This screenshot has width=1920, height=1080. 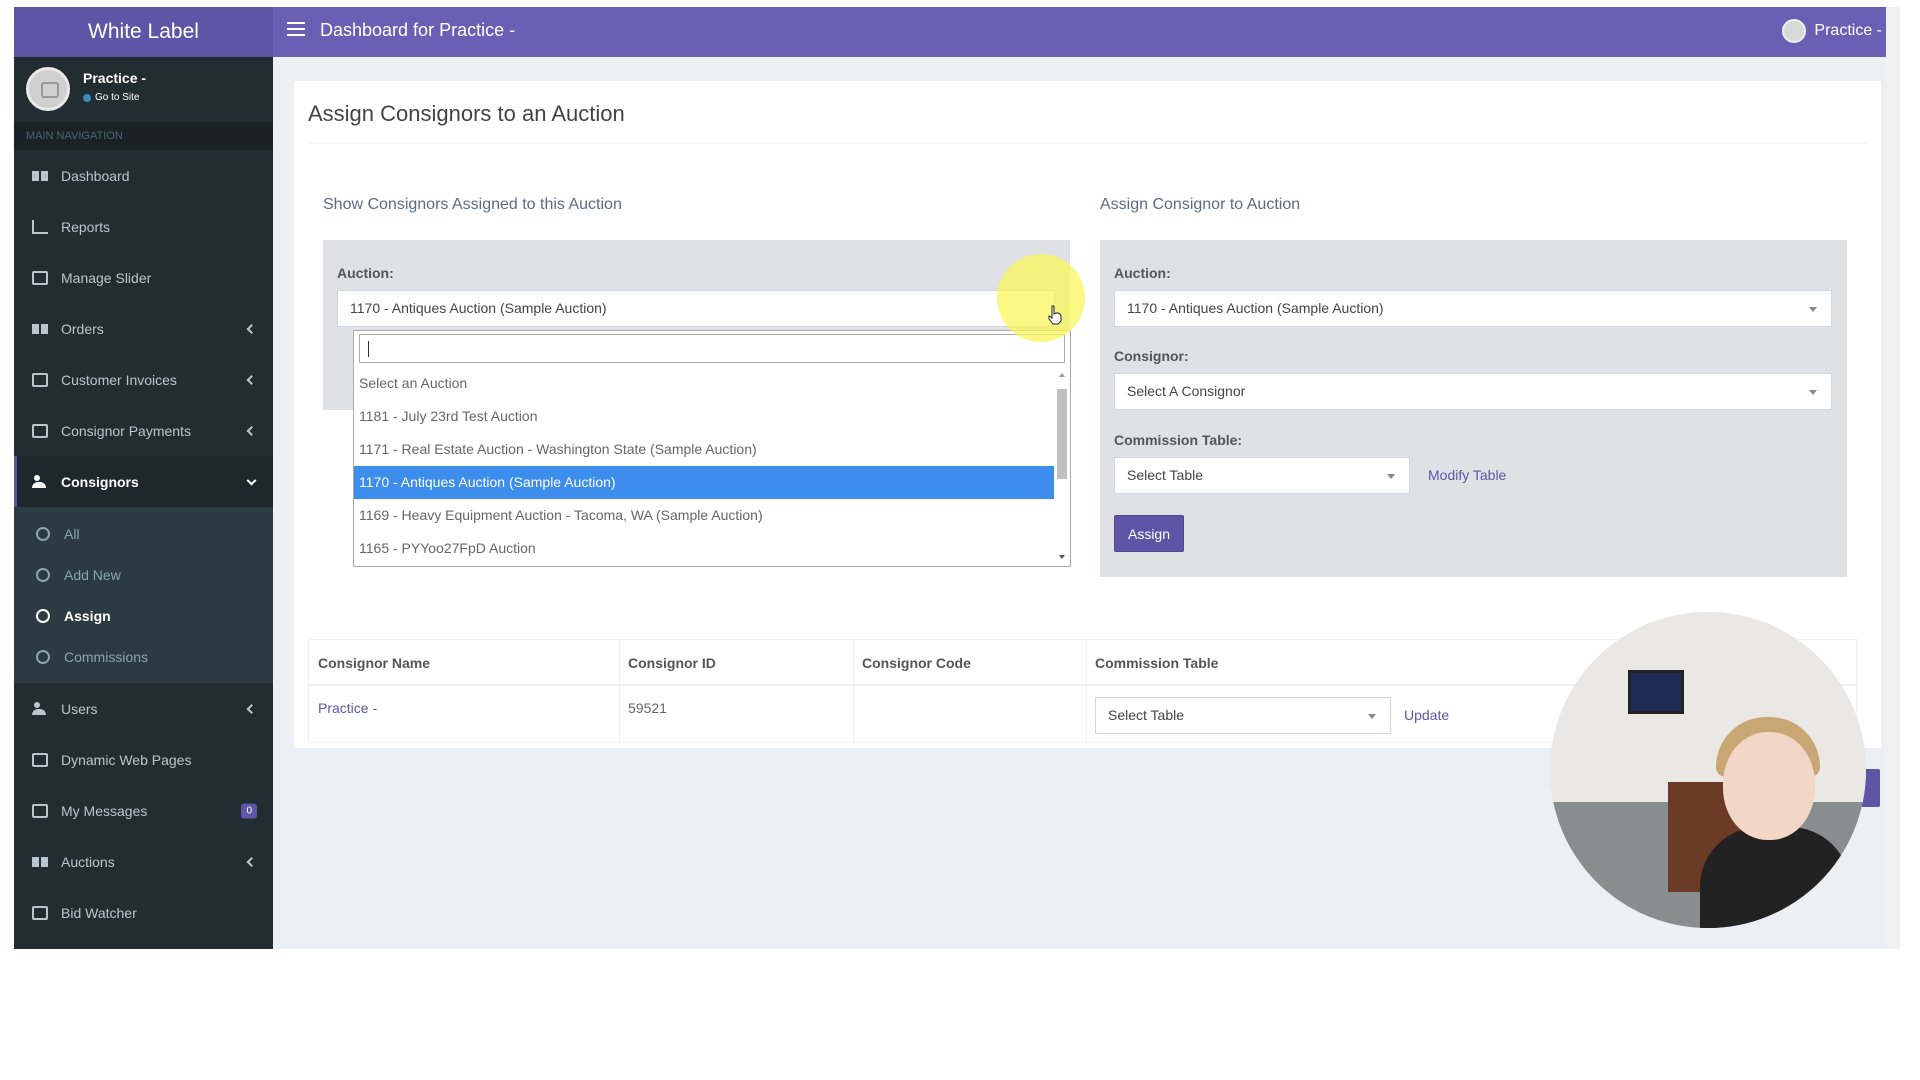 I want to click on sidebar-item-dynamic-web-pages: Dynamic Web Pages, so click(x=143, y=759).